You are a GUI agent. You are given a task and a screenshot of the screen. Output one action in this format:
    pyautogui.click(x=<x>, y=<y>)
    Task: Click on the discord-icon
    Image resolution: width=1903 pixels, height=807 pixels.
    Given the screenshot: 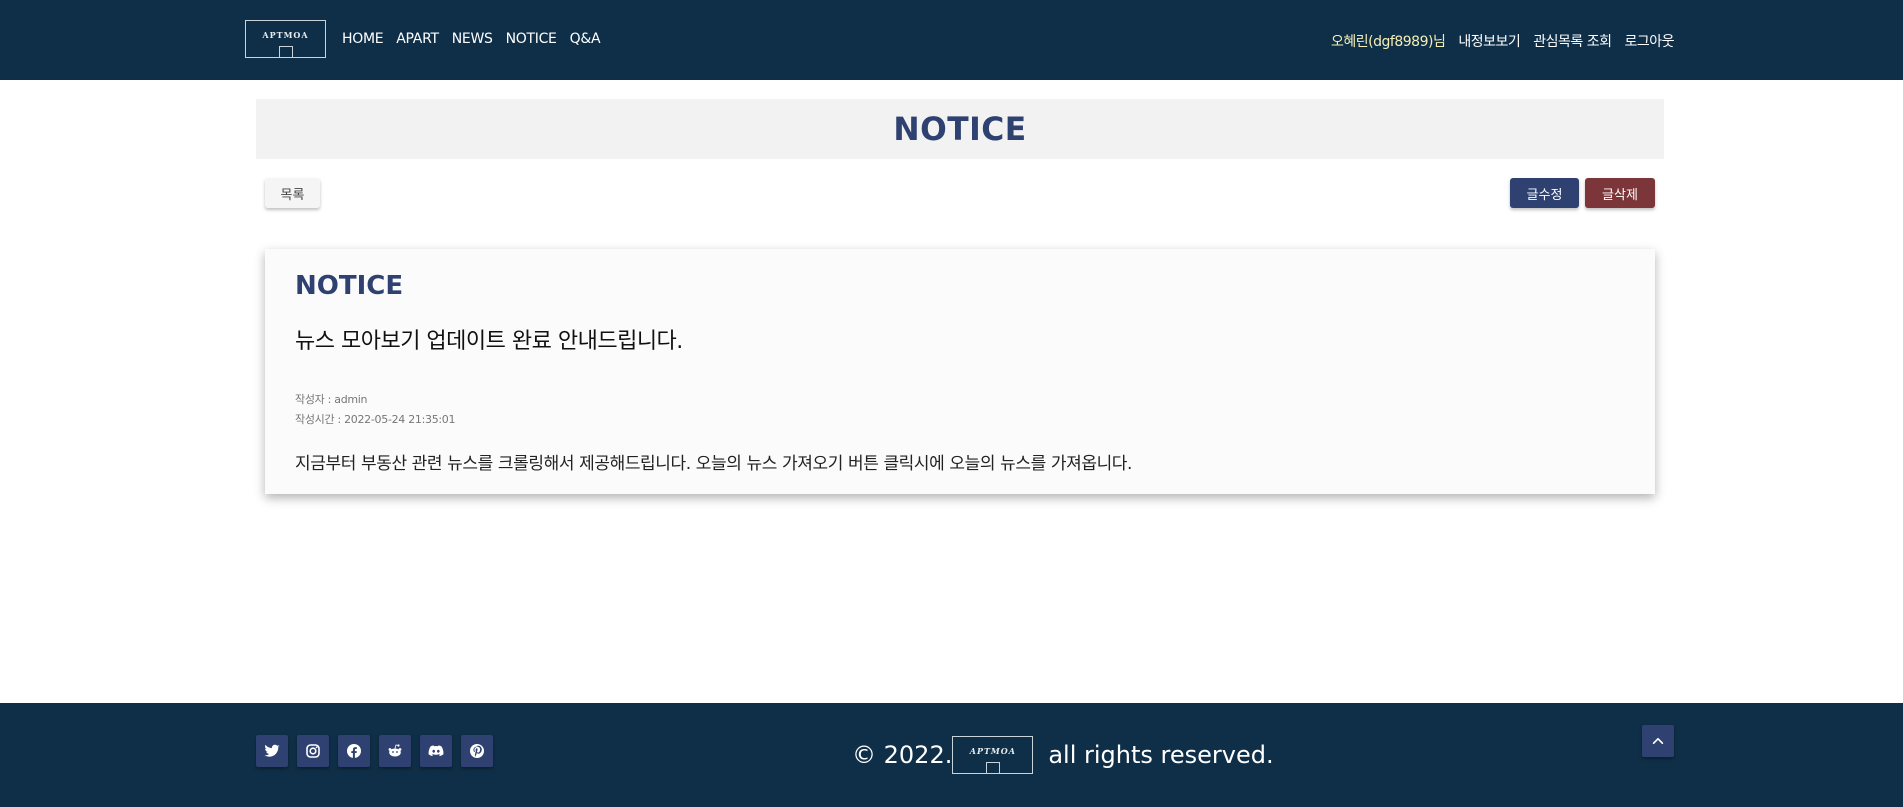 What is the action you would take?
    pyautogui.click(x=436, y=751)
    